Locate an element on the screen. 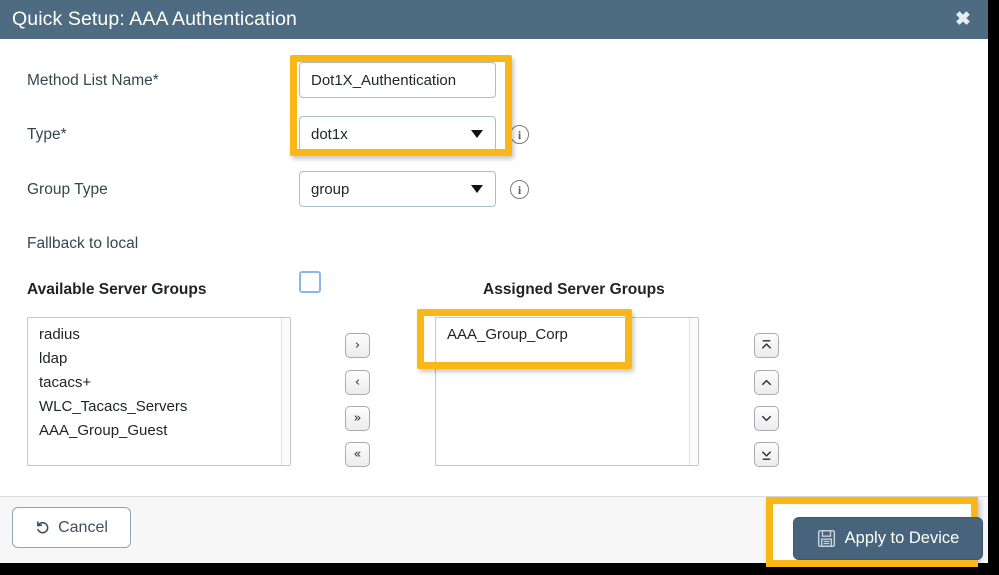 Image resolution: width=999 pixels, height=575 pixels. undo-icon is located at coordinates (42, 526).